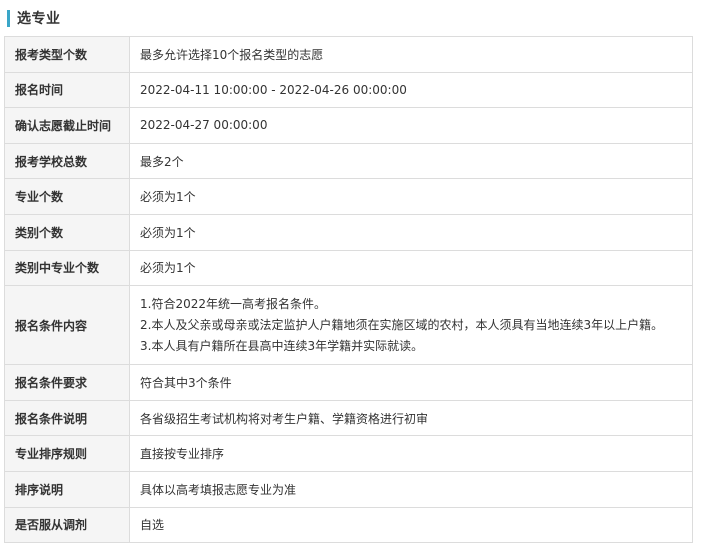 This screenshot has width=702, height=552. I want to click on row-value: 直接按专业排序, so click(411, 453).